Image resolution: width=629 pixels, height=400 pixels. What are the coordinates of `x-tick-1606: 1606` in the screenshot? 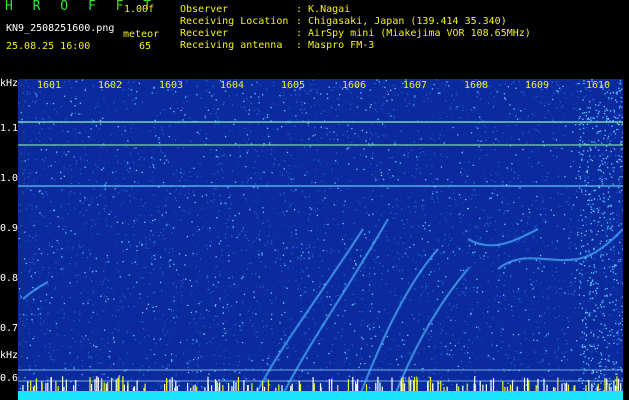 It's located at (354, 85).